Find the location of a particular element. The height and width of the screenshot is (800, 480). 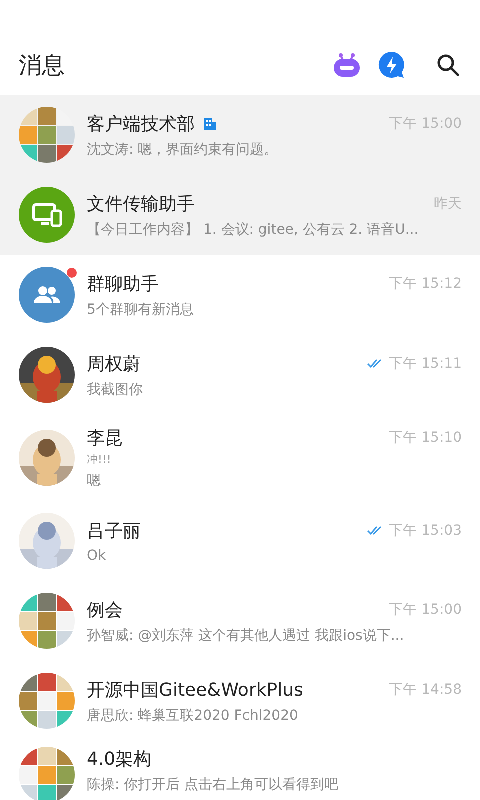

contact-name: 周权蔚 is located at coordinates (114, 364).